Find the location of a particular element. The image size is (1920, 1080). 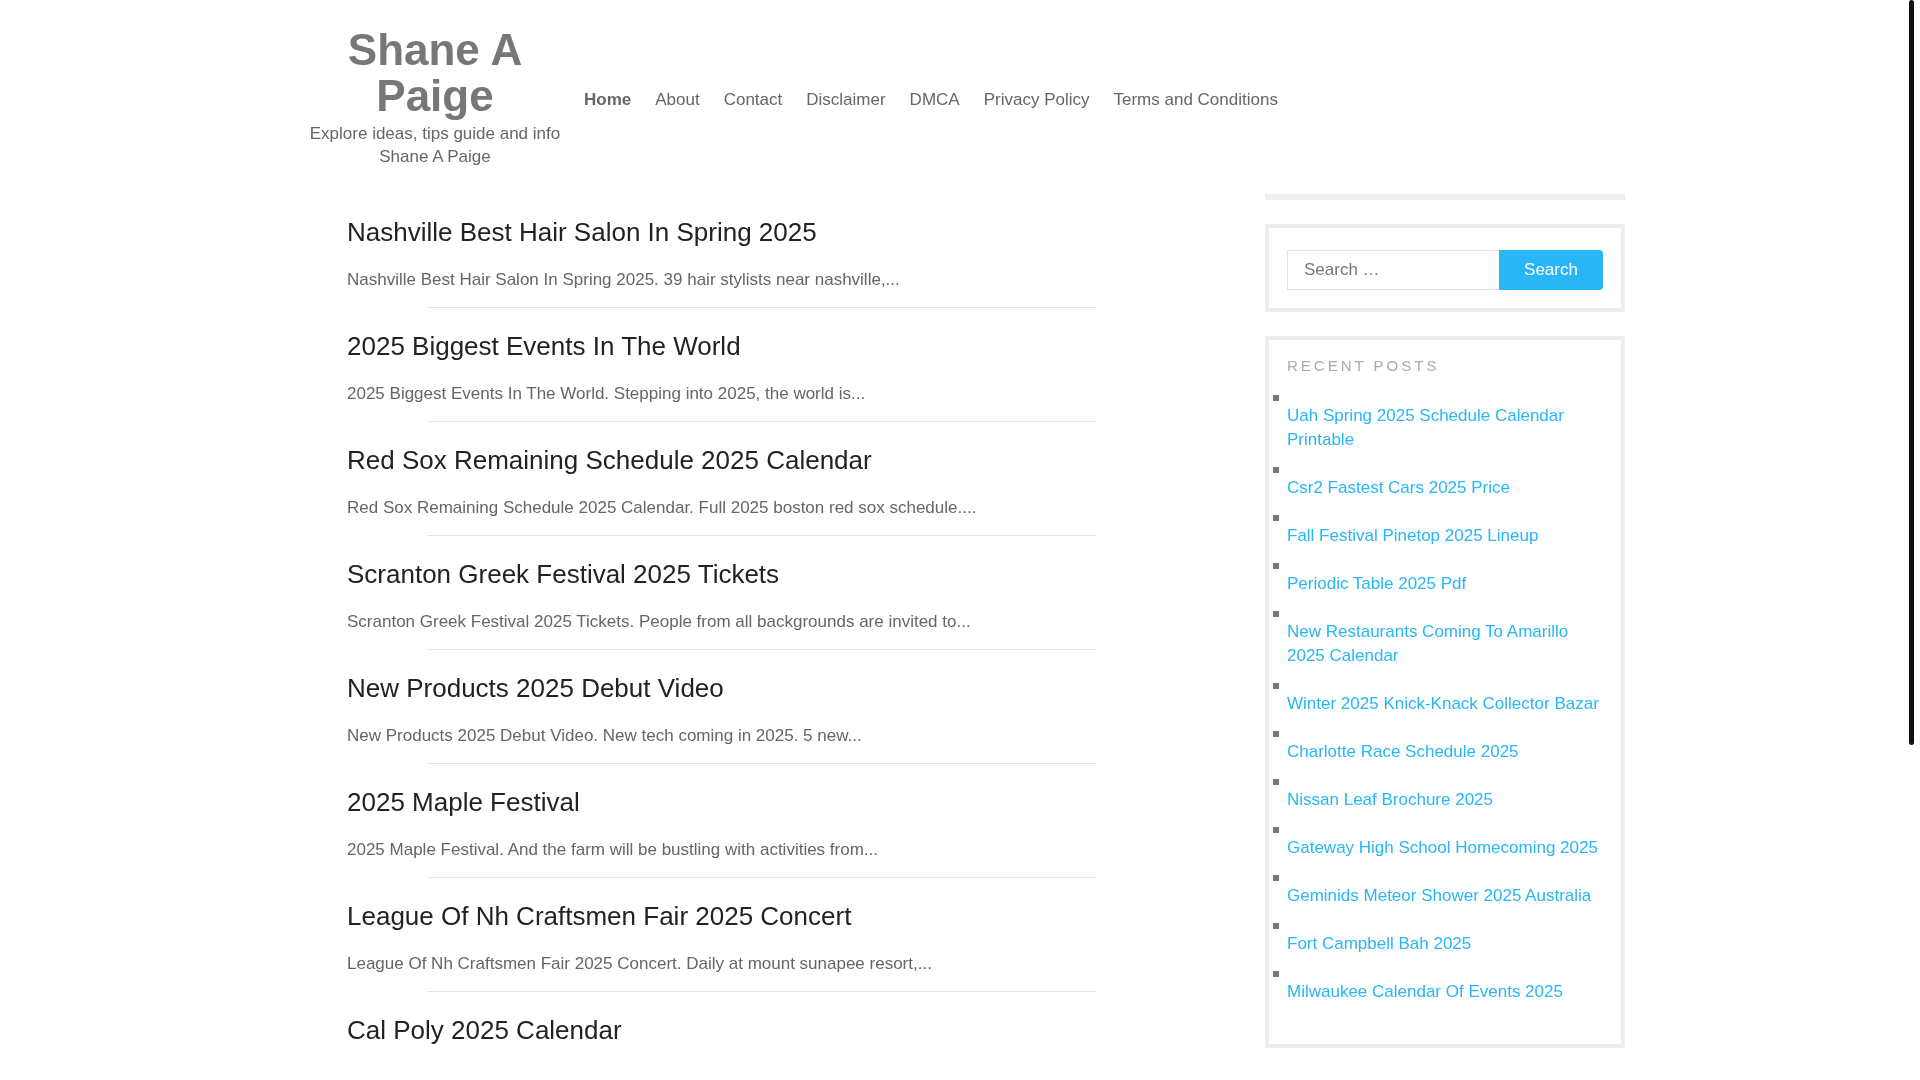

nav-link: Privacy Policy is located at coordinates (1036, 100).